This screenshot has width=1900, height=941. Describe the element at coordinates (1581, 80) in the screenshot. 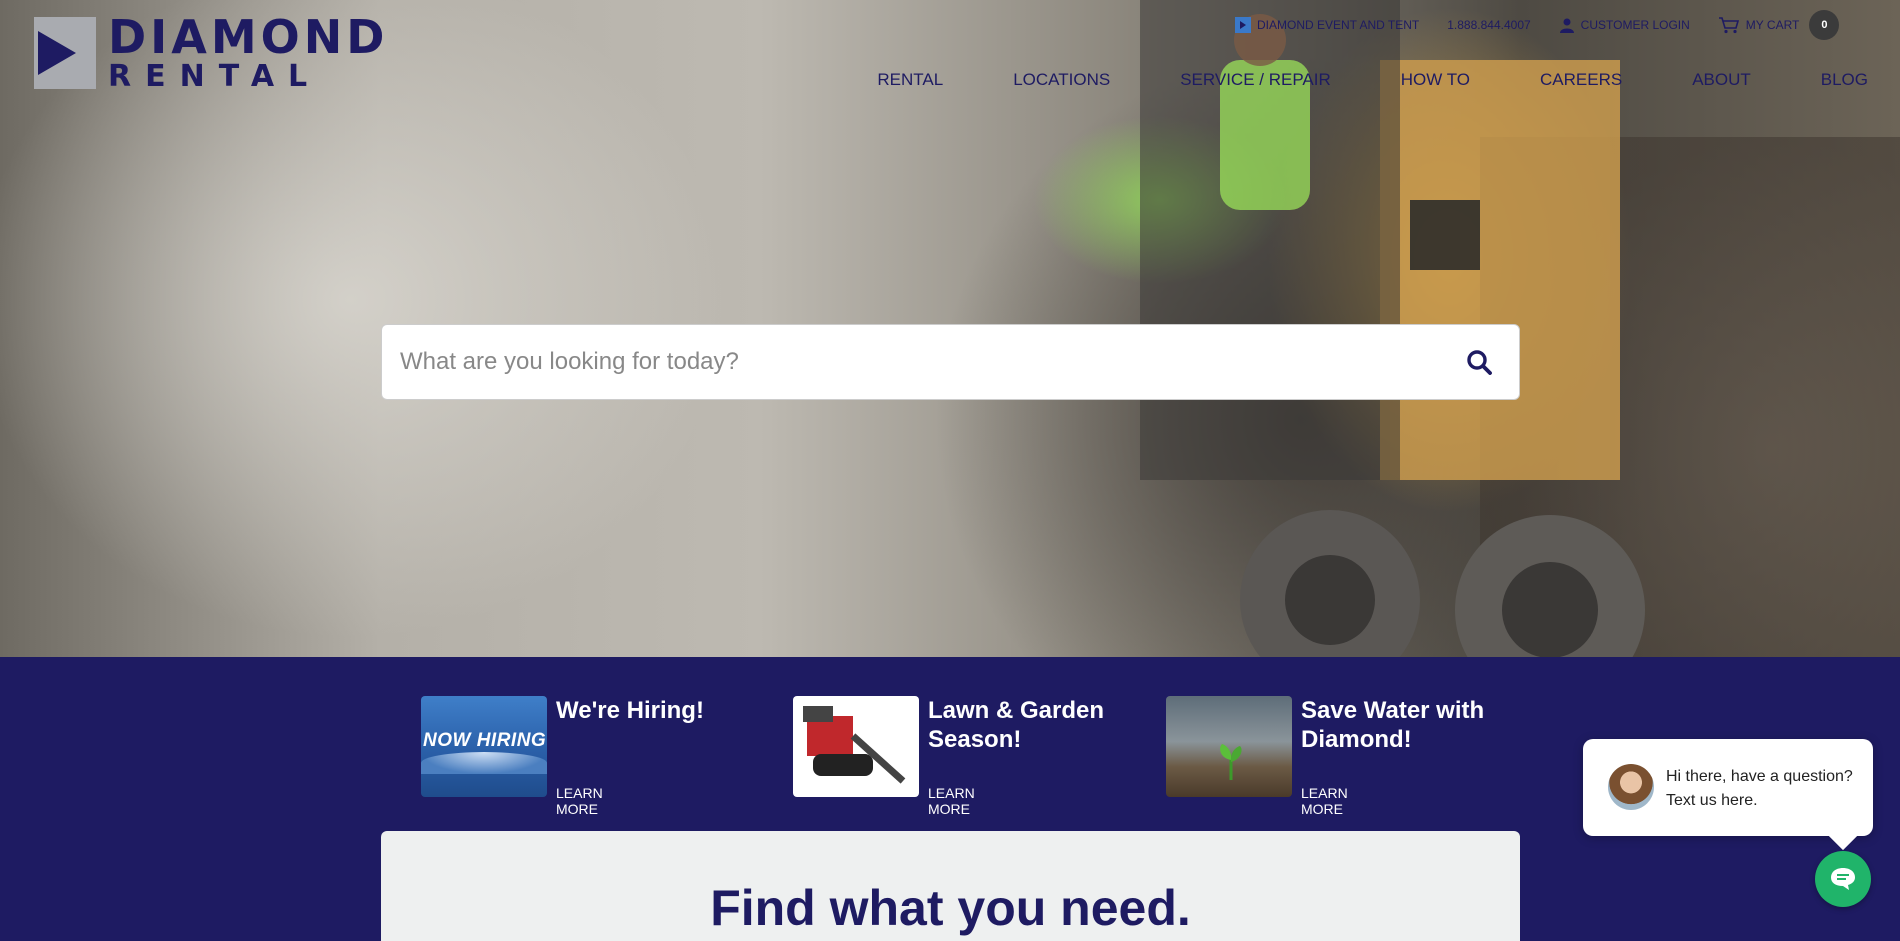

I see `nav-careers: CAREERS` at that location.